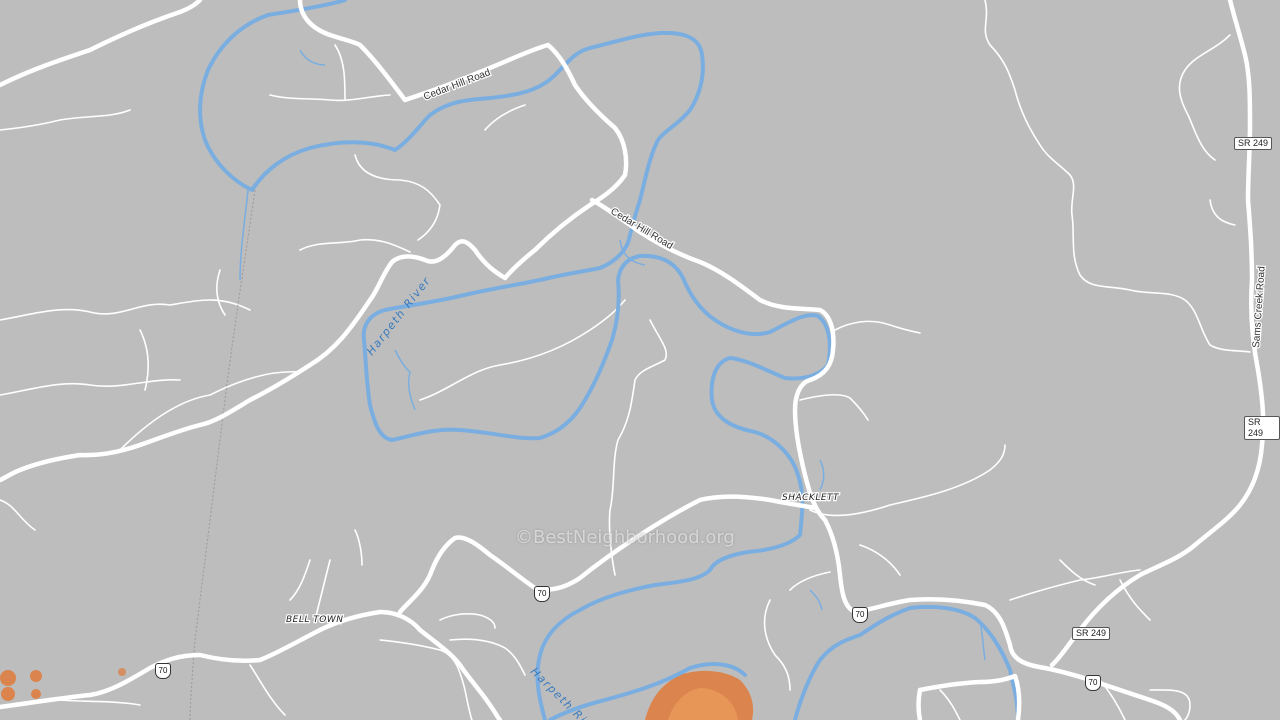 This screenshot has height=720, width=1280. What do you see at coordinates (641, 229) in the screenshot?
I see `road-label-cedar-hill-south: Cedar Hill Road` at bounding box center [641, 229].